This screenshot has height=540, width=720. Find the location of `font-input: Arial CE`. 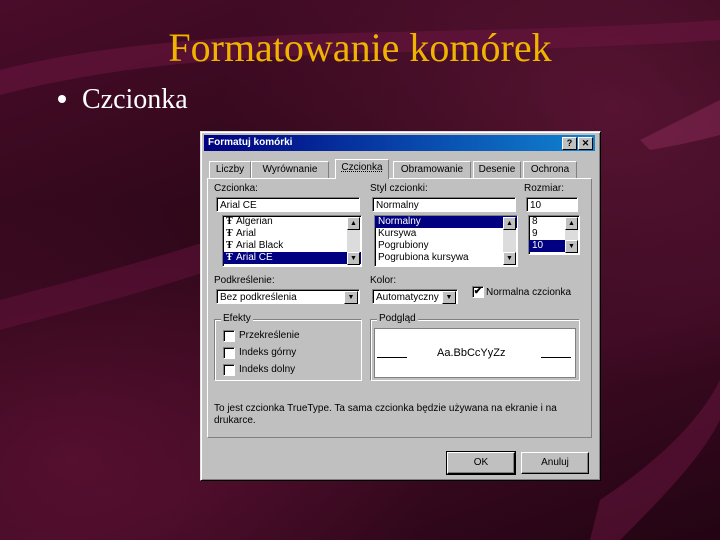

font-input: Arial CE is located at coordinates (288, 204).